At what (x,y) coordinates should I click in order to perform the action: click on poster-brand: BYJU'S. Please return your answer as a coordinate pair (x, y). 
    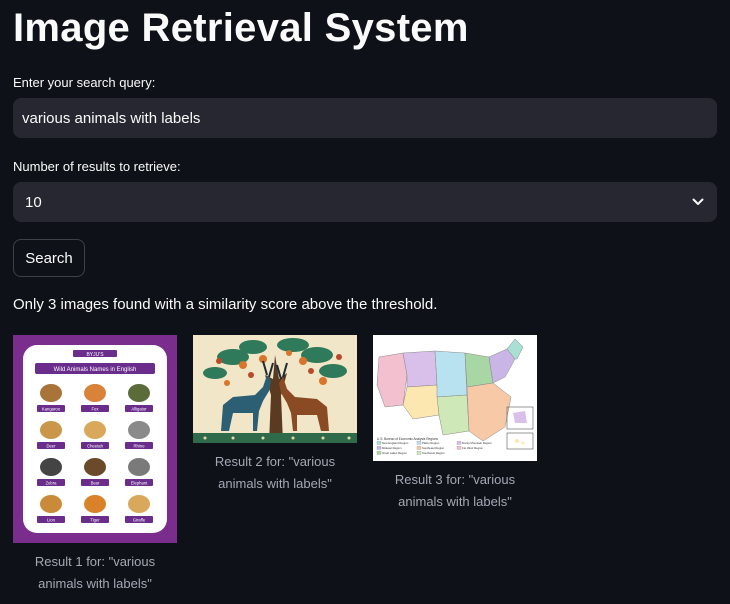
    Looking at the image, I should click on (95, 355).